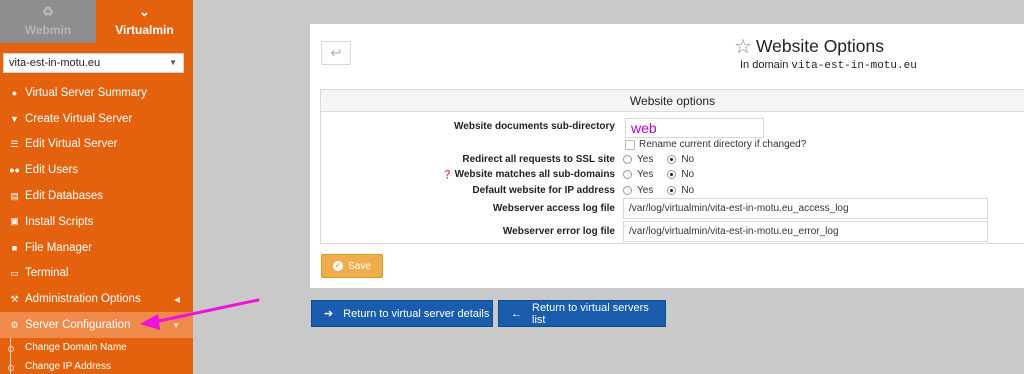  Describe the element at coordinates (416, 313) in the screenshot. I see `return-details-label: Return to virtual server details` at that location.